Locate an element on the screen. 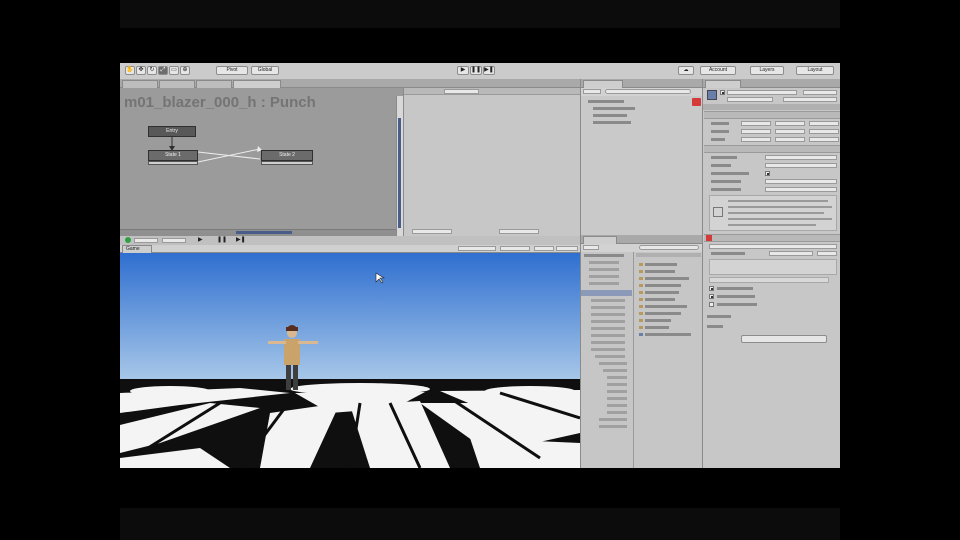 The height and width of the screenshot is (540, 960). preview-field is located at coordinates (146, 240).